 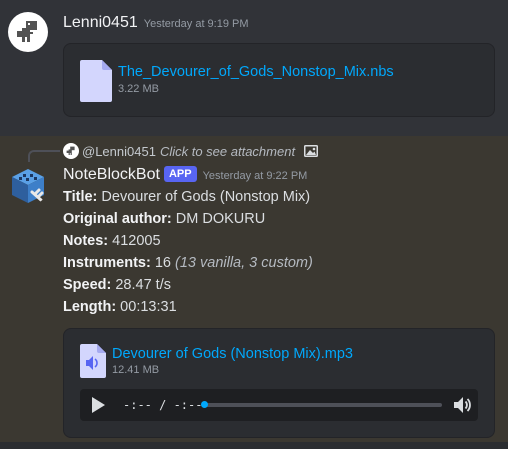 I want to click on field-title: Title: Devourer of Gods (Nonstop Mix), so click(x=186, y=197).